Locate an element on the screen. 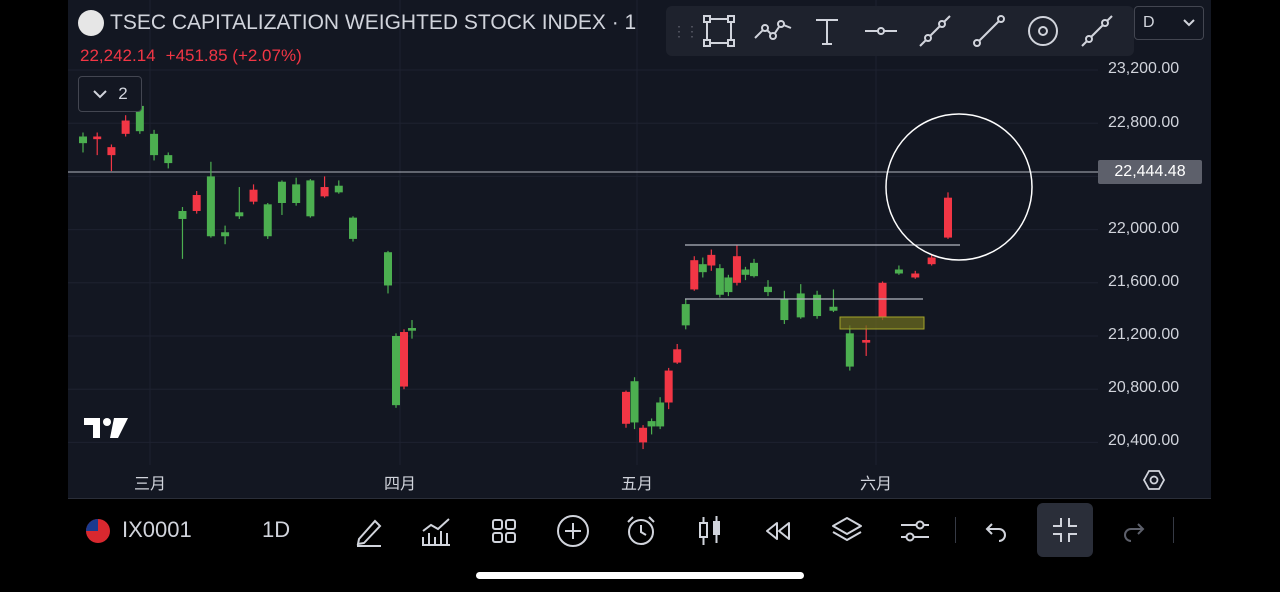  rectangle-icon is located at coordinates (719, 31).